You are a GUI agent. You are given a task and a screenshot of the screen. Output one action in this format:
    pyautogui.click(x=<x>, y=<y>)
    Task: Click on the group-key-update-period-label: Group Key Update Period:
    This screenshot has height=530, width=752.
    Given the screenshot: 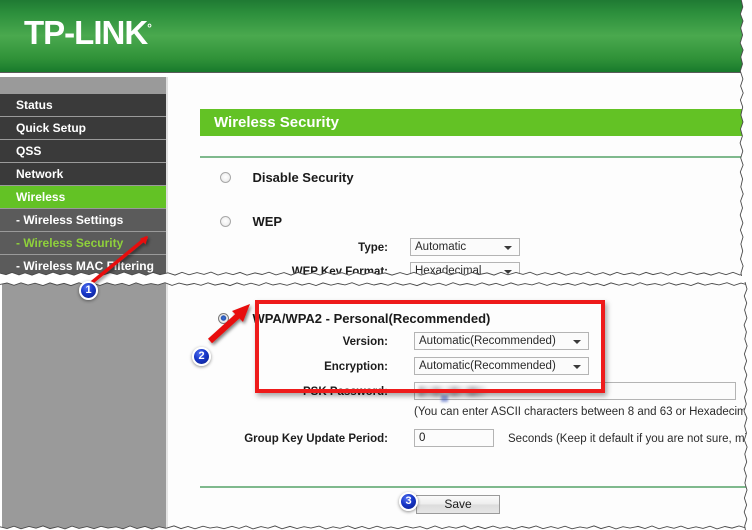 What is the action you would take?
    pyautogui.click(x=316, y=439)
    